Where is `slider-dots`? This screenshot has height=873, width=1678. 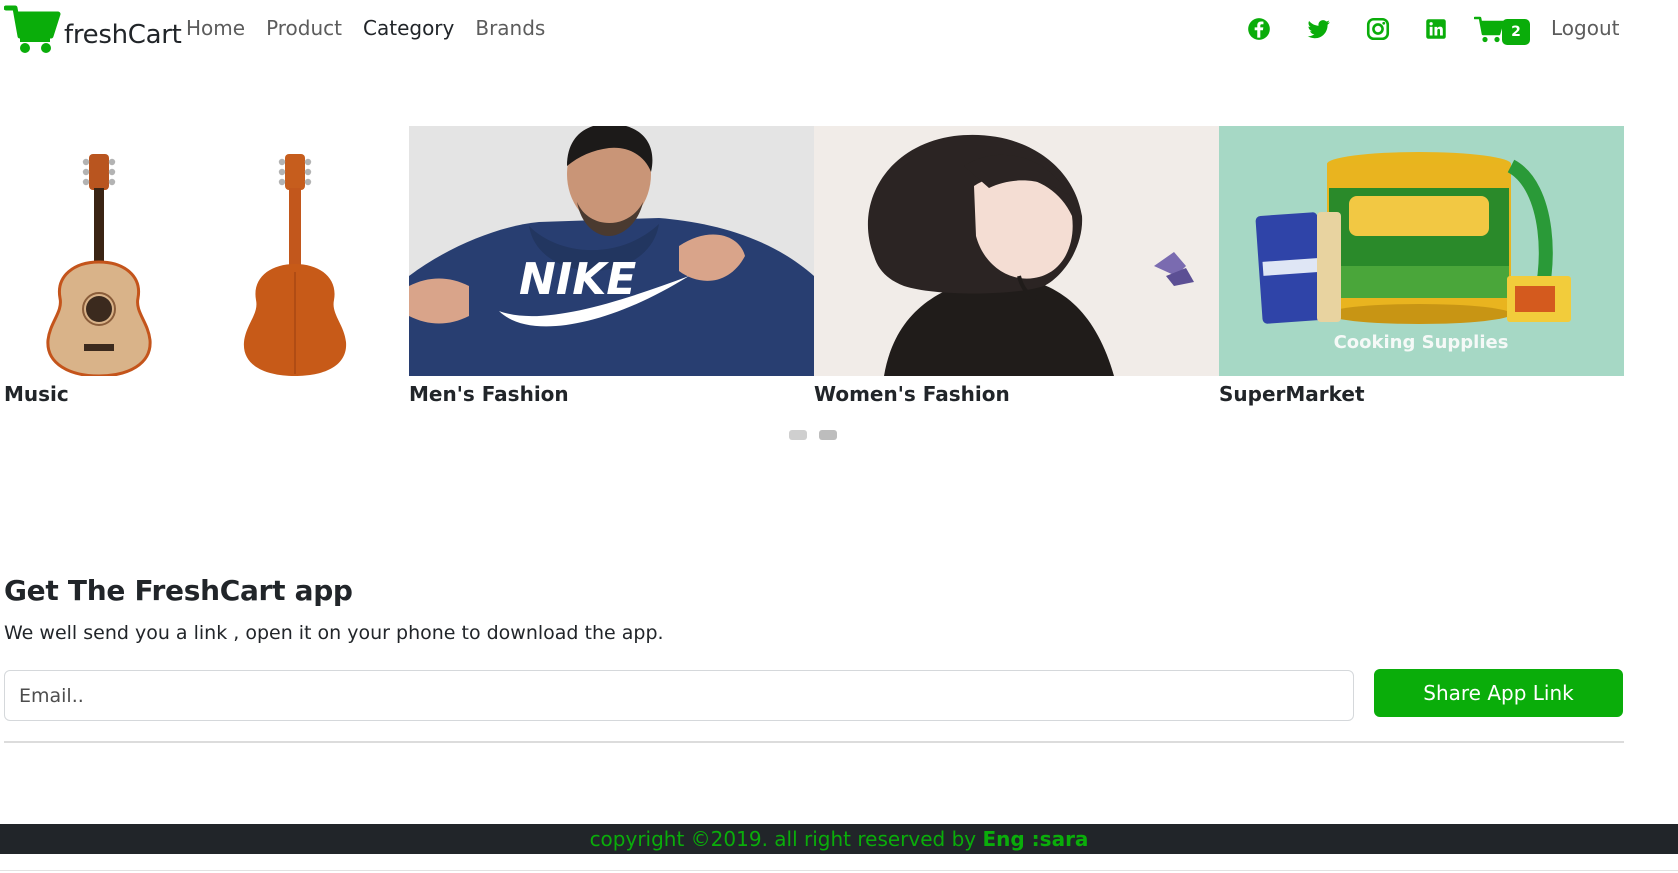
slider-dots is located at coordinates (819, 435).